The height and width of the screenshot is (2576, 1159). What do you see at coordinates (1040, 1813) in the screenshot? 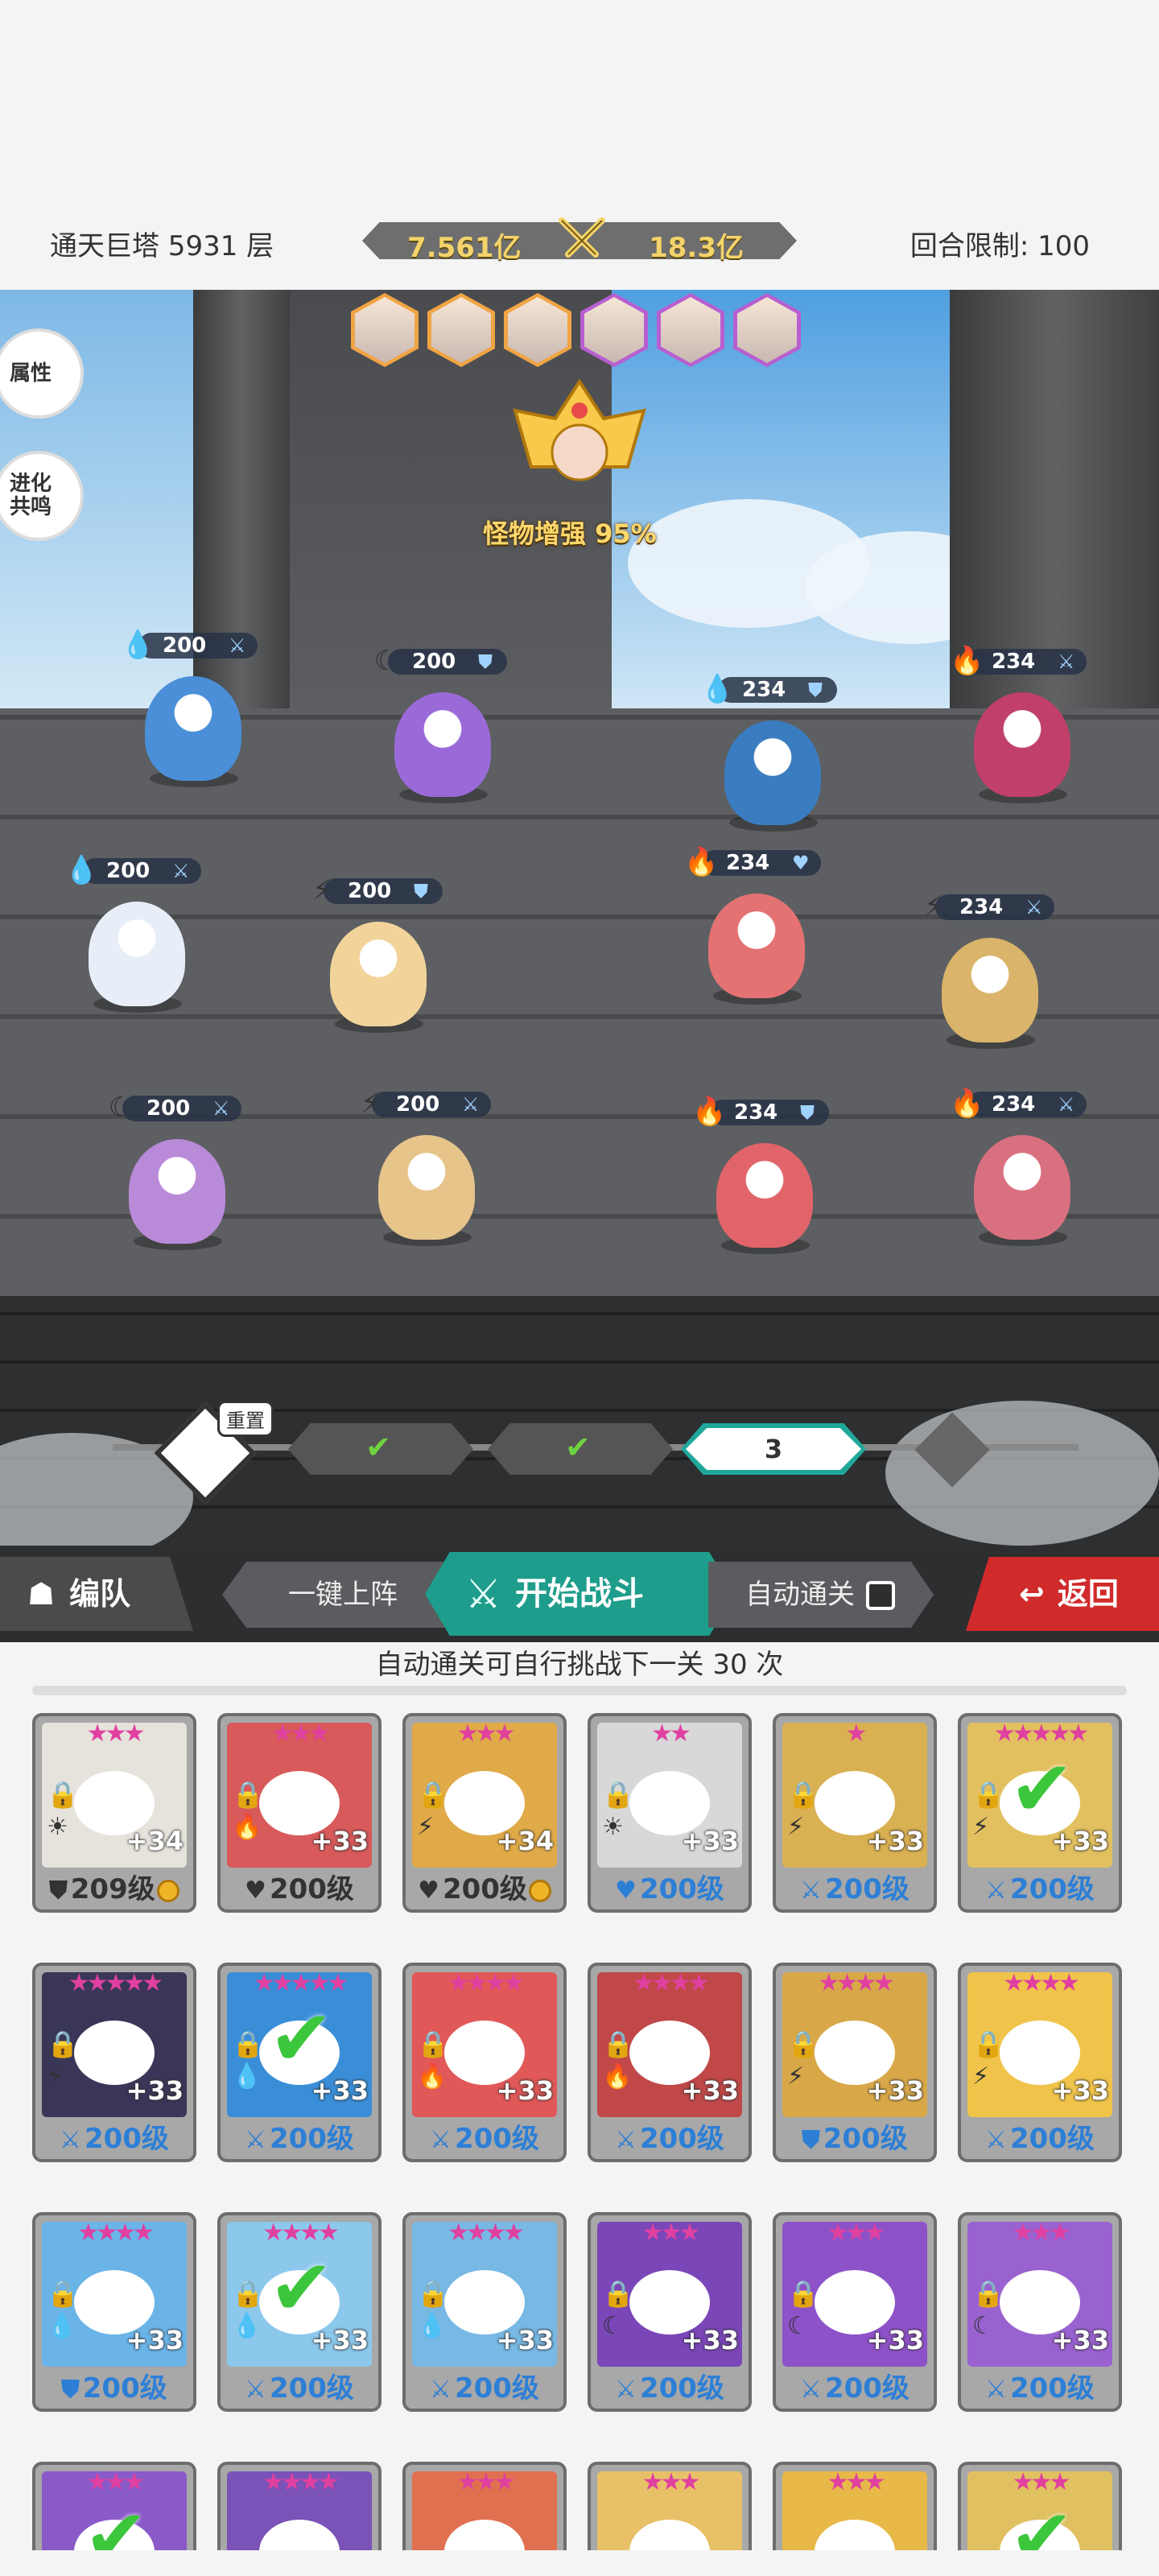
I see `hero-card: ★★★★★ 🔒 ⚡ +33 ⚔ 200级 ✔` at bounding box center [1040, 1813].